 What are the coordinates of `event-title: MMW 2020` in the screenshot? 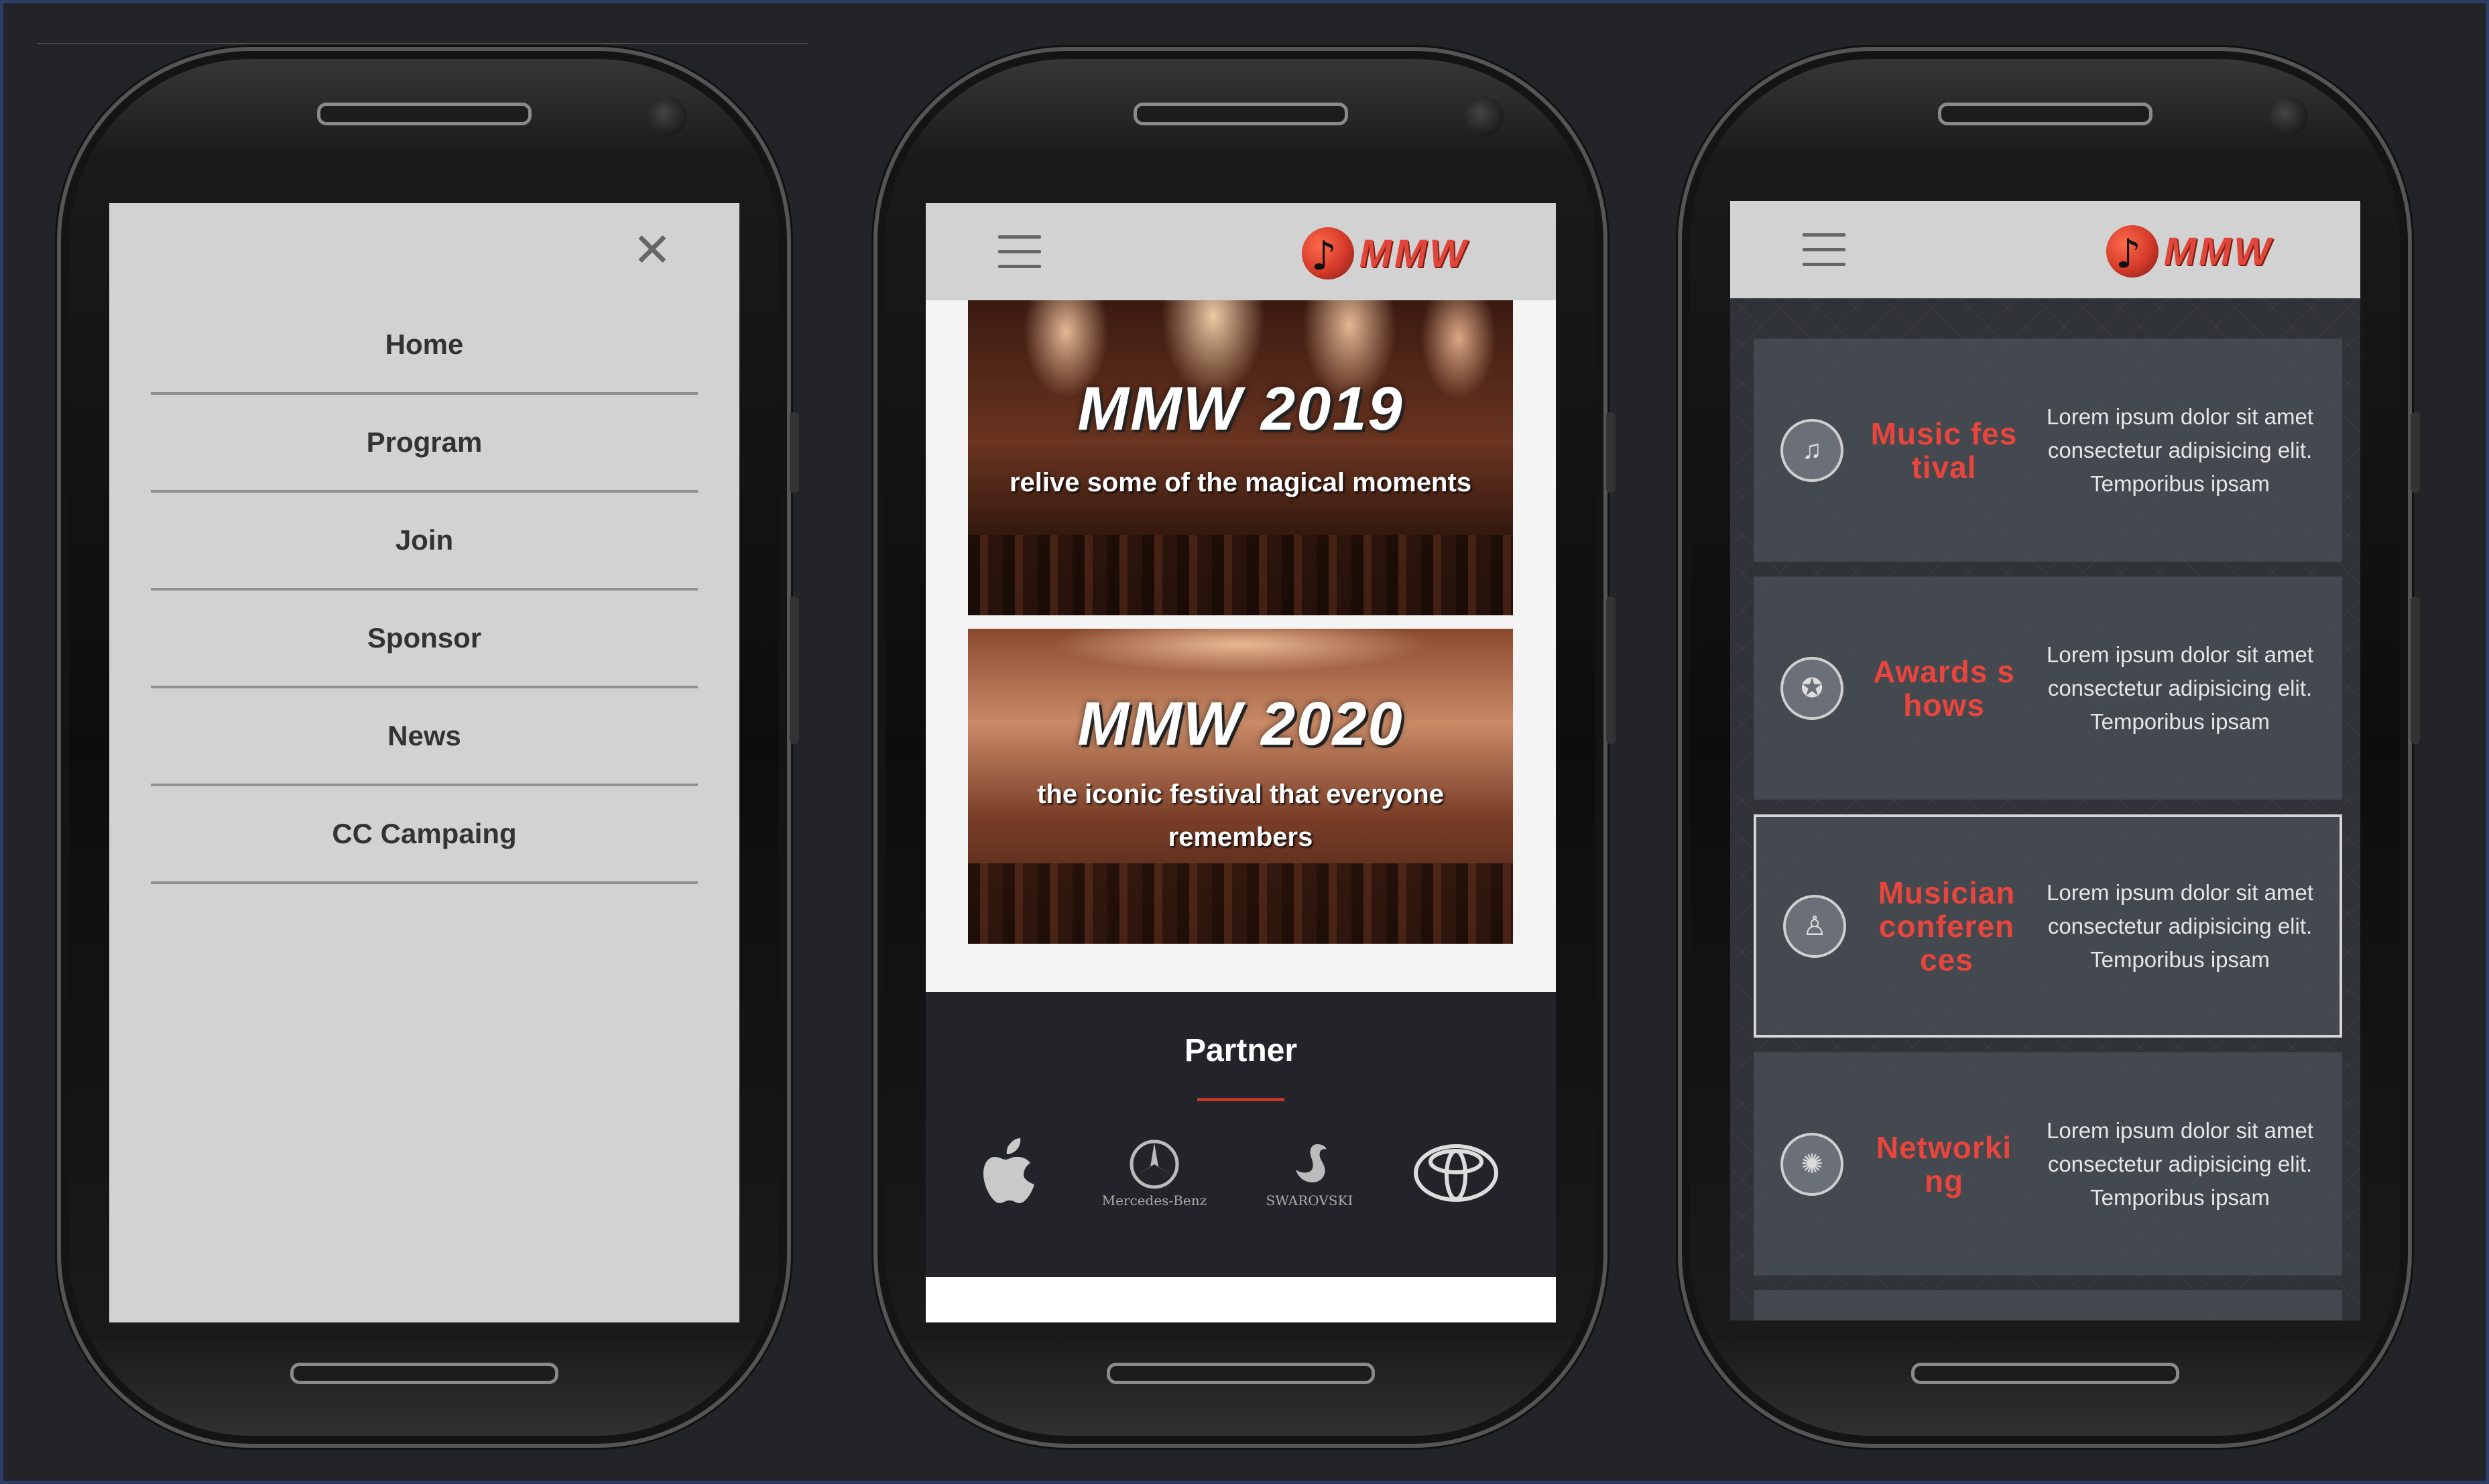 It's located at (1240, 724).